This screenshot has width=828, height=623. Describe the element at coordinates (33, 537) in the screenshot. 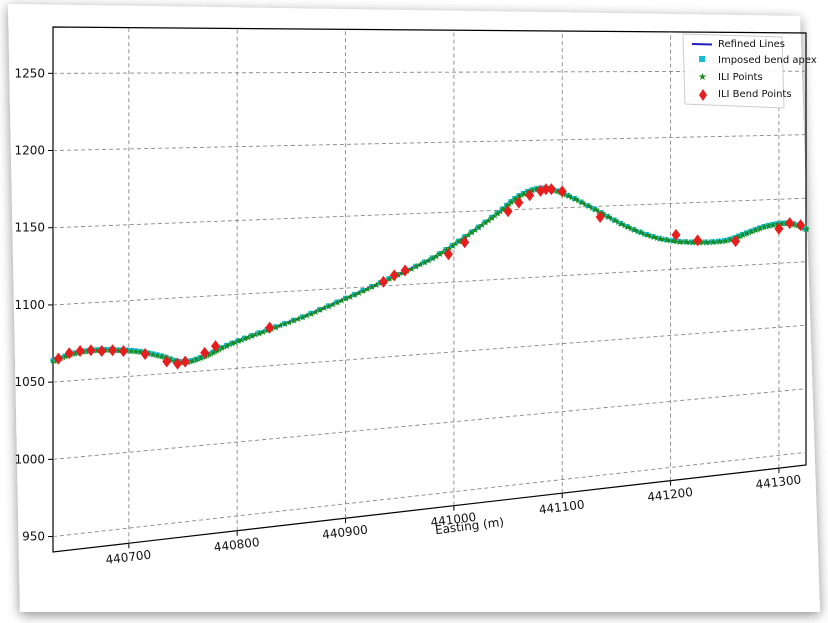

I see `y-tick-label: 950` at that location.